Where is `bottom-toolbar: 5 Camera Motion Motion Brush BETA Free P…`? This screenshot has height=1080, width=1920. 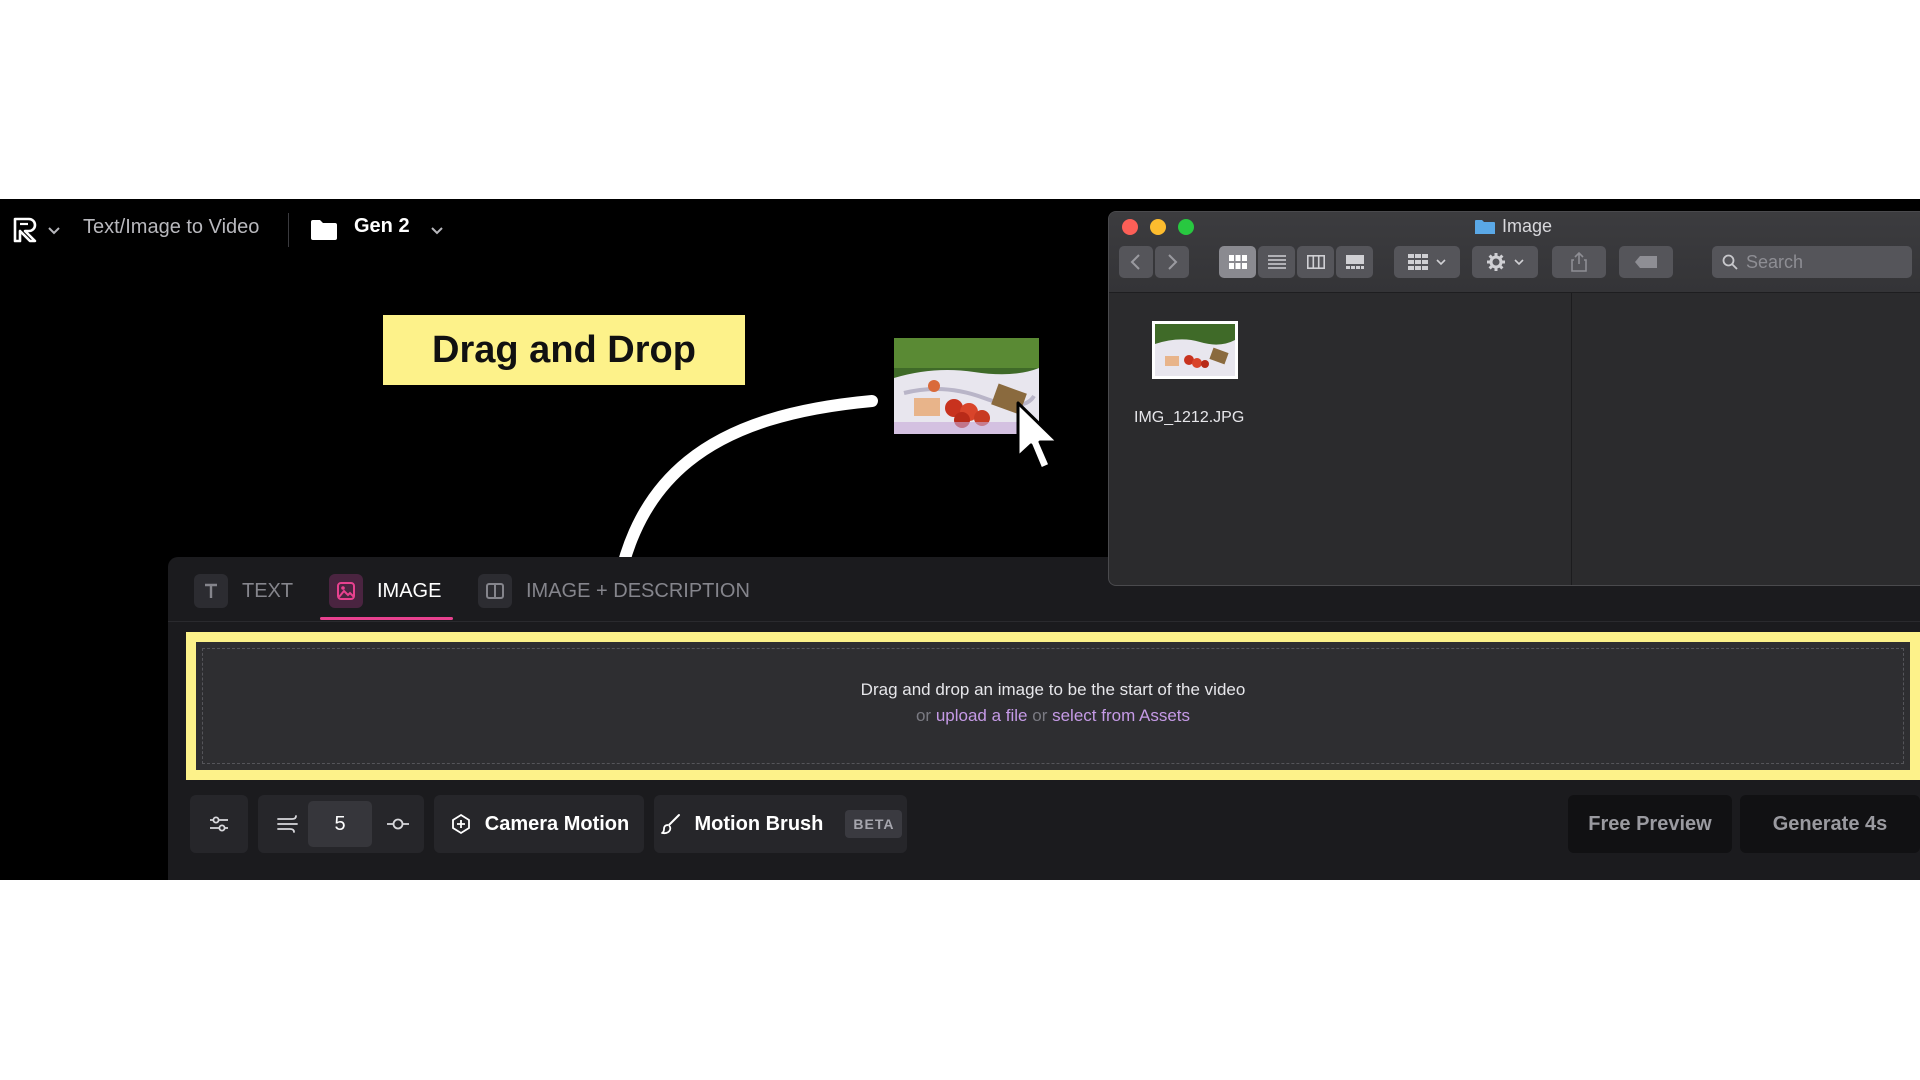 bottom-toolbar: 5 Camera Motion Motion Brush BETA Free P… is located at coordinates (1044, 825).